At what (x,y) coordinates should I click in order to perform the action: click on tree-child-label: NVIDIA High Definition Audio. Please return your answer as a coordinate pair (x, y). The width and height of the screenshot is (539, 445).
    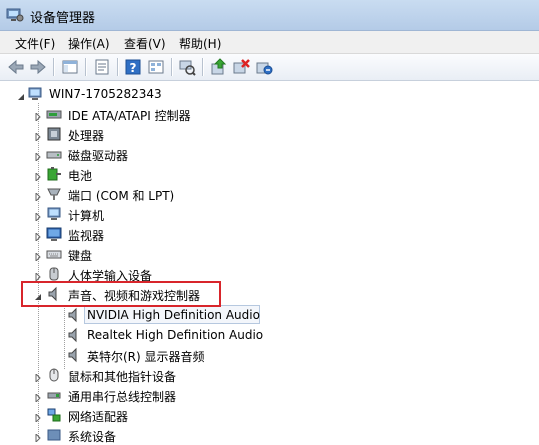
    Looking at the image, I should click on (173, 315).